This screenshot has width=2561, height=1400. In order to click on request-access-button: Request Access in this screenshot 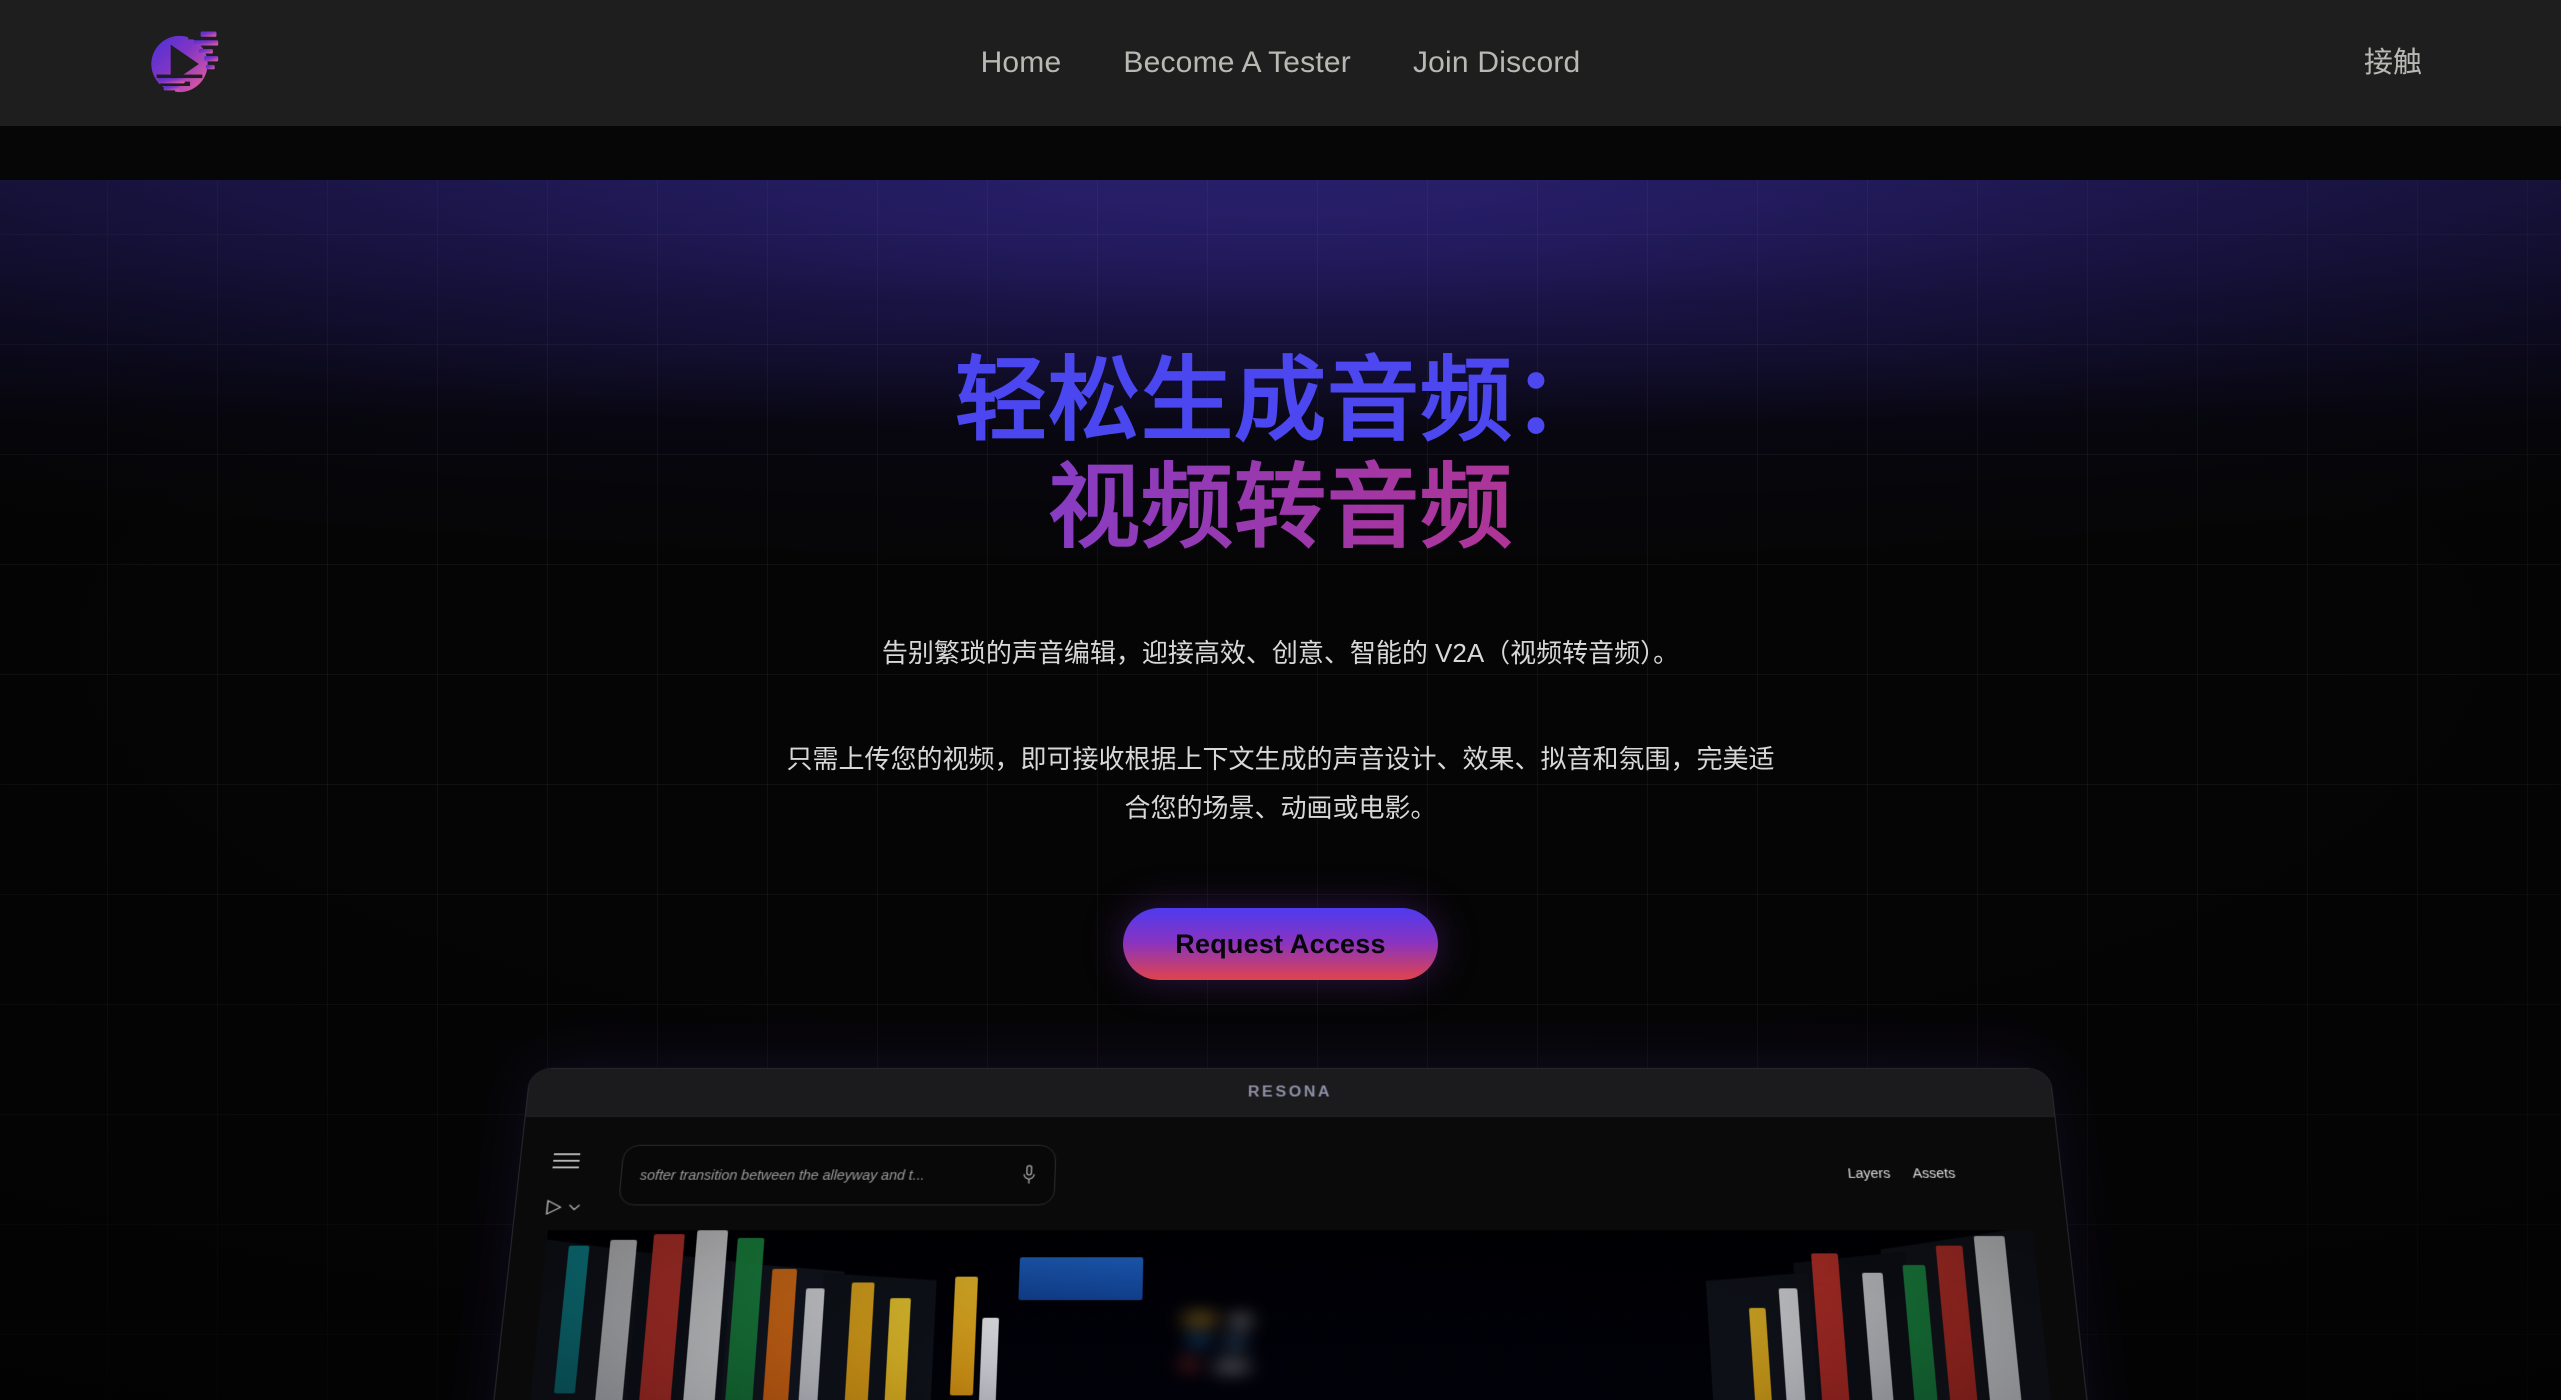, I will do `click(1280, 943)`.